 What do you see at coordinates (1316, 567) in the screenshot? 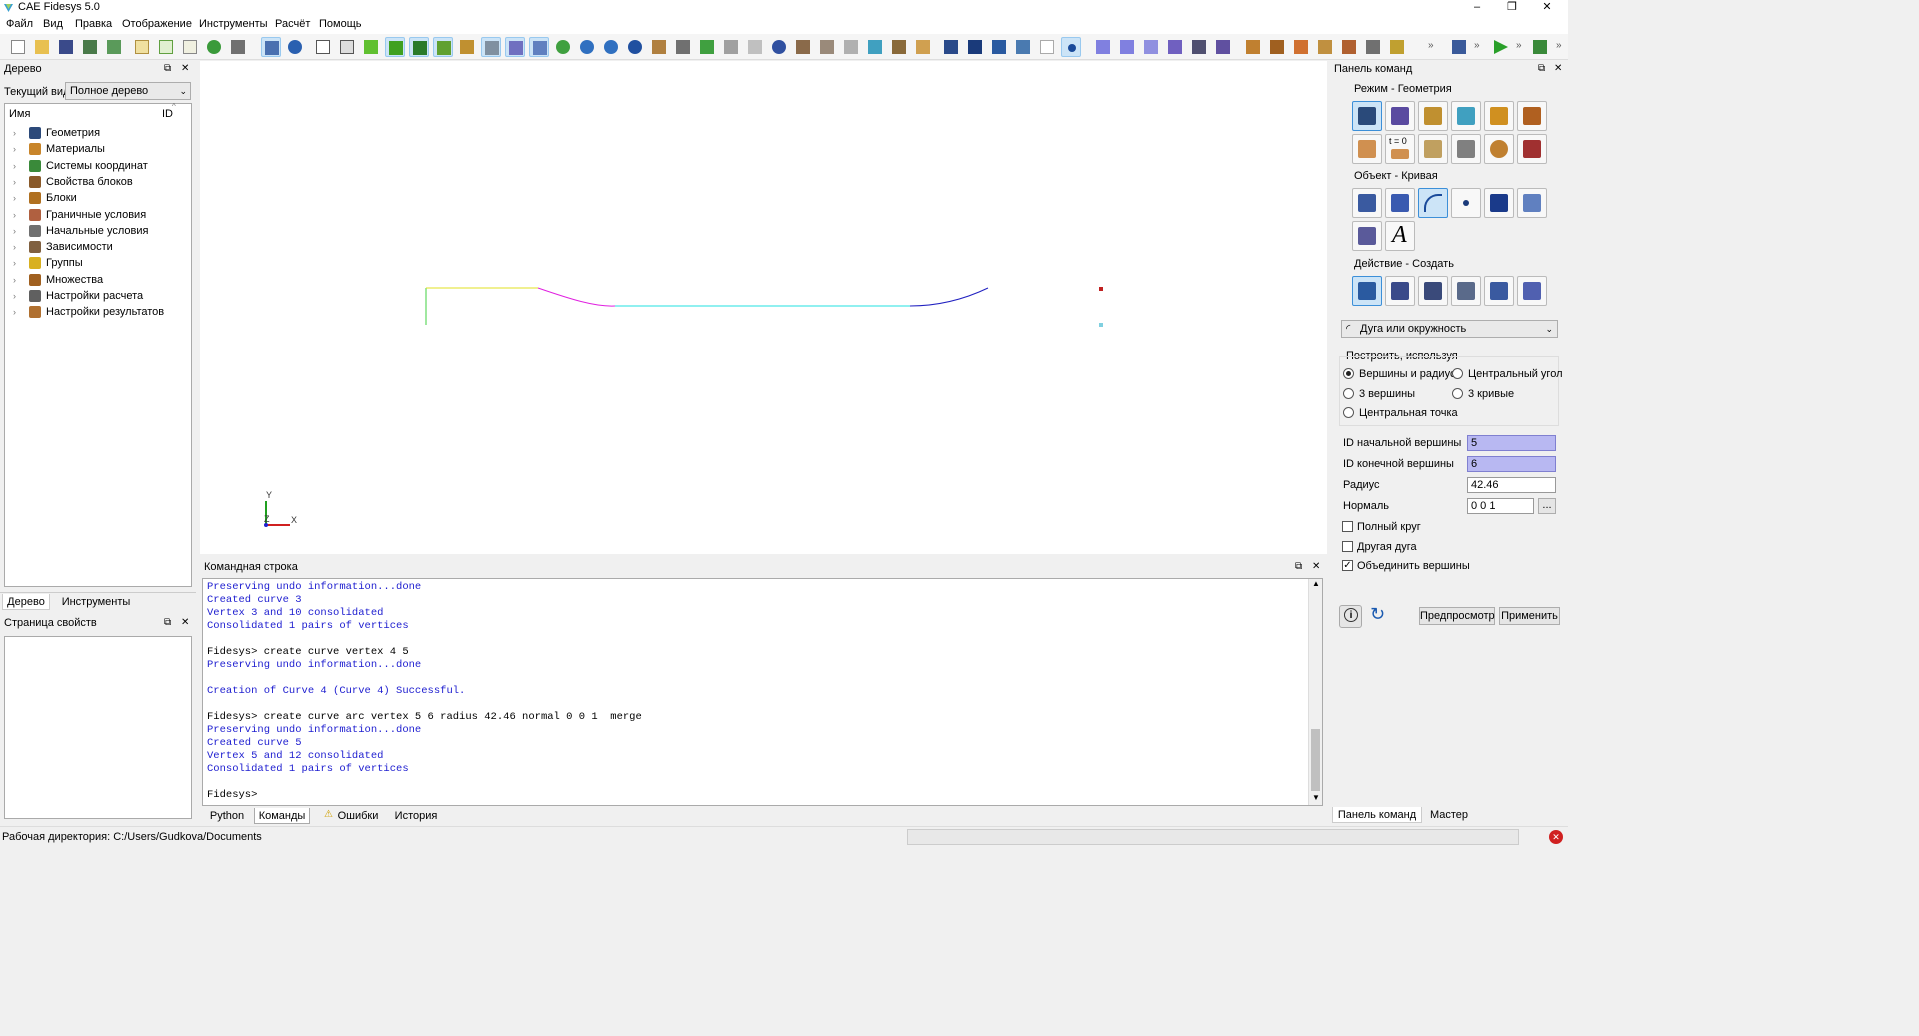
I see `close-console-icon: ✕` at bounding box center [1316, 567].